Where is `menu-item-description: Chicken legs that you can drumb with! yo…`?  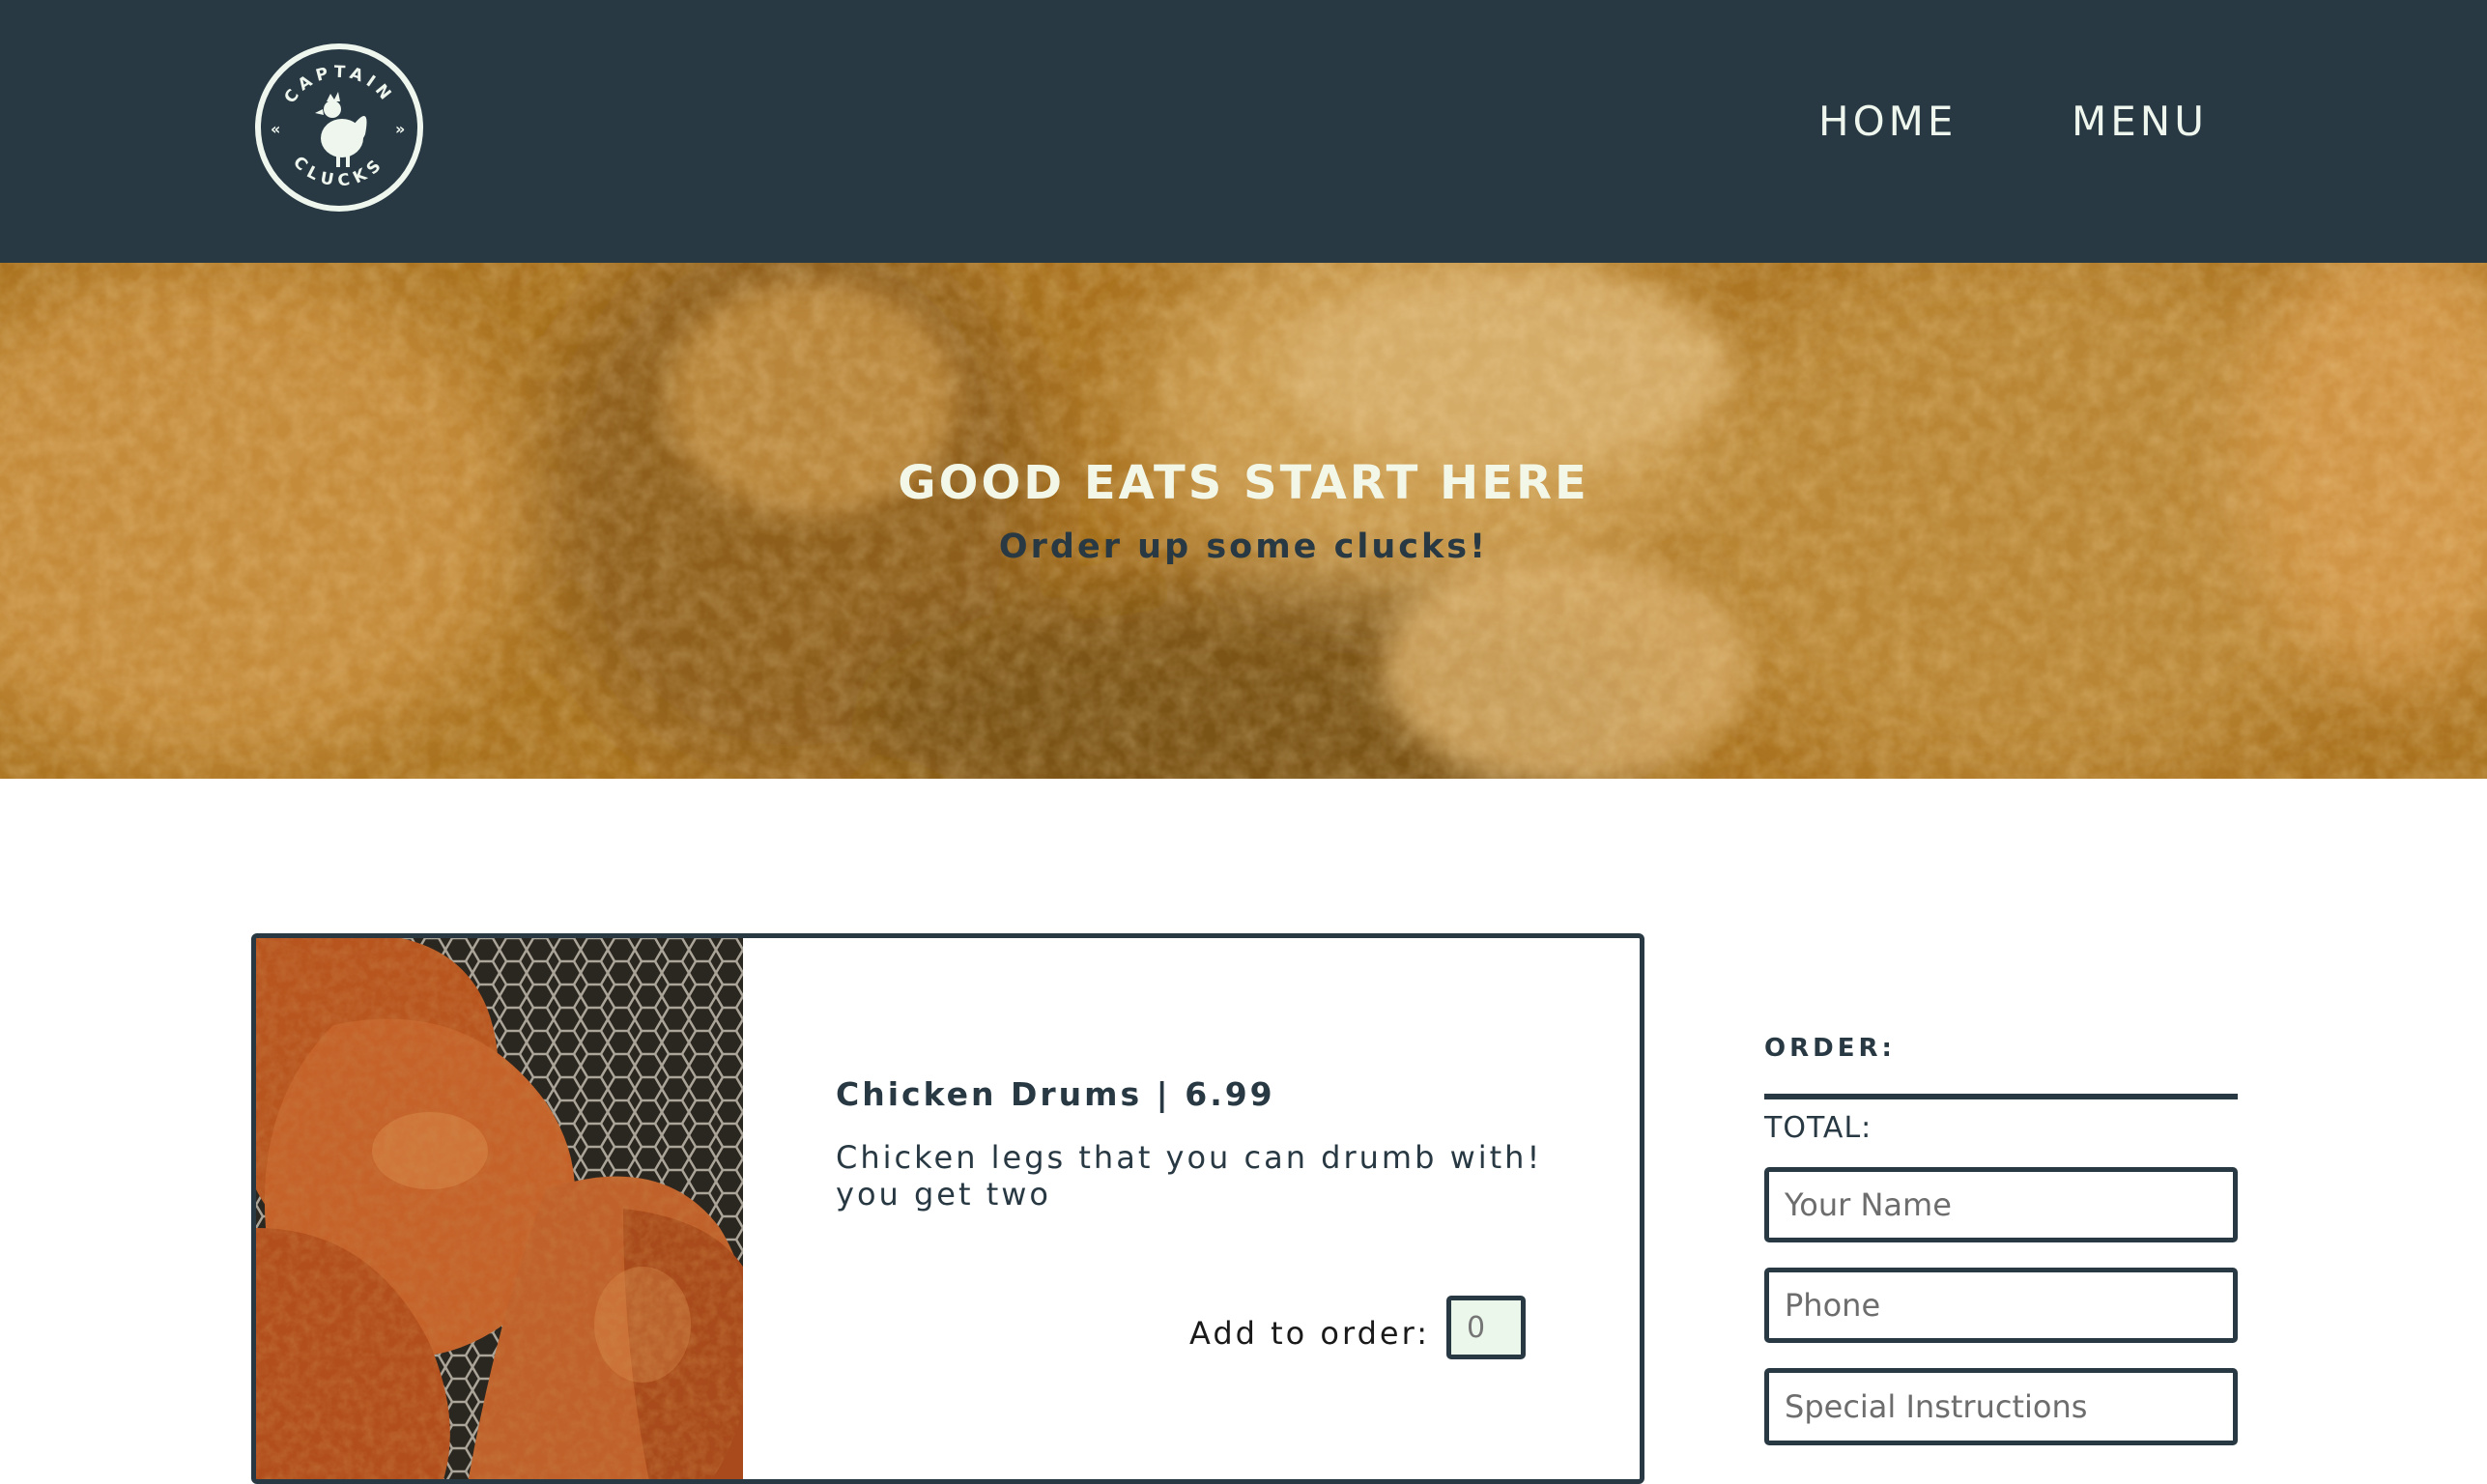
menu-item-description: Chicken legs that you can drumb with! yo… is located at coordinates (1190, 1176).